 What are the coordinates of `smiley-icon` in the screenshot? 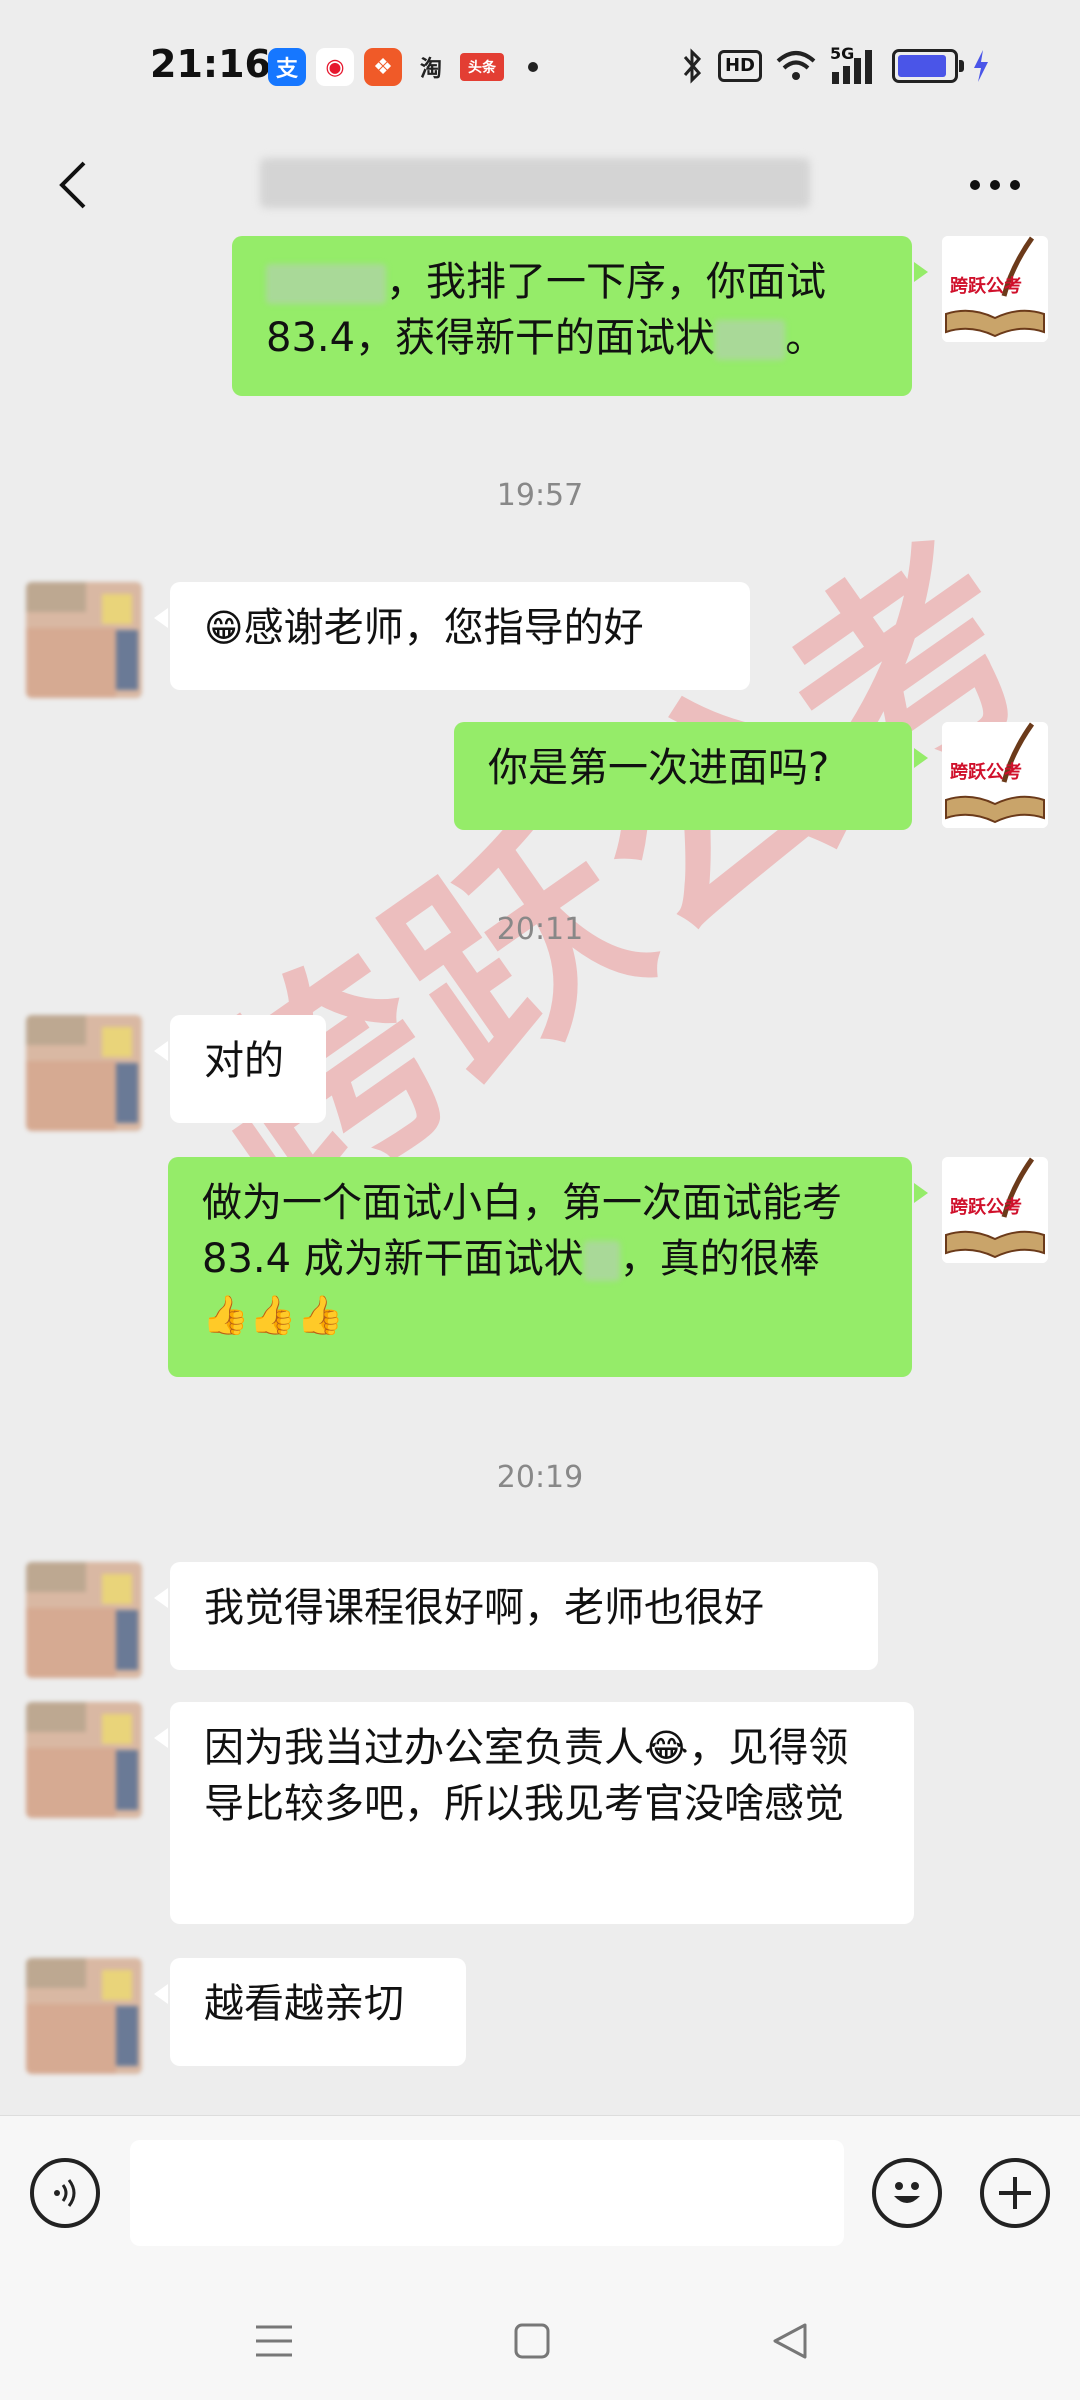 It's located at (907, 2192).